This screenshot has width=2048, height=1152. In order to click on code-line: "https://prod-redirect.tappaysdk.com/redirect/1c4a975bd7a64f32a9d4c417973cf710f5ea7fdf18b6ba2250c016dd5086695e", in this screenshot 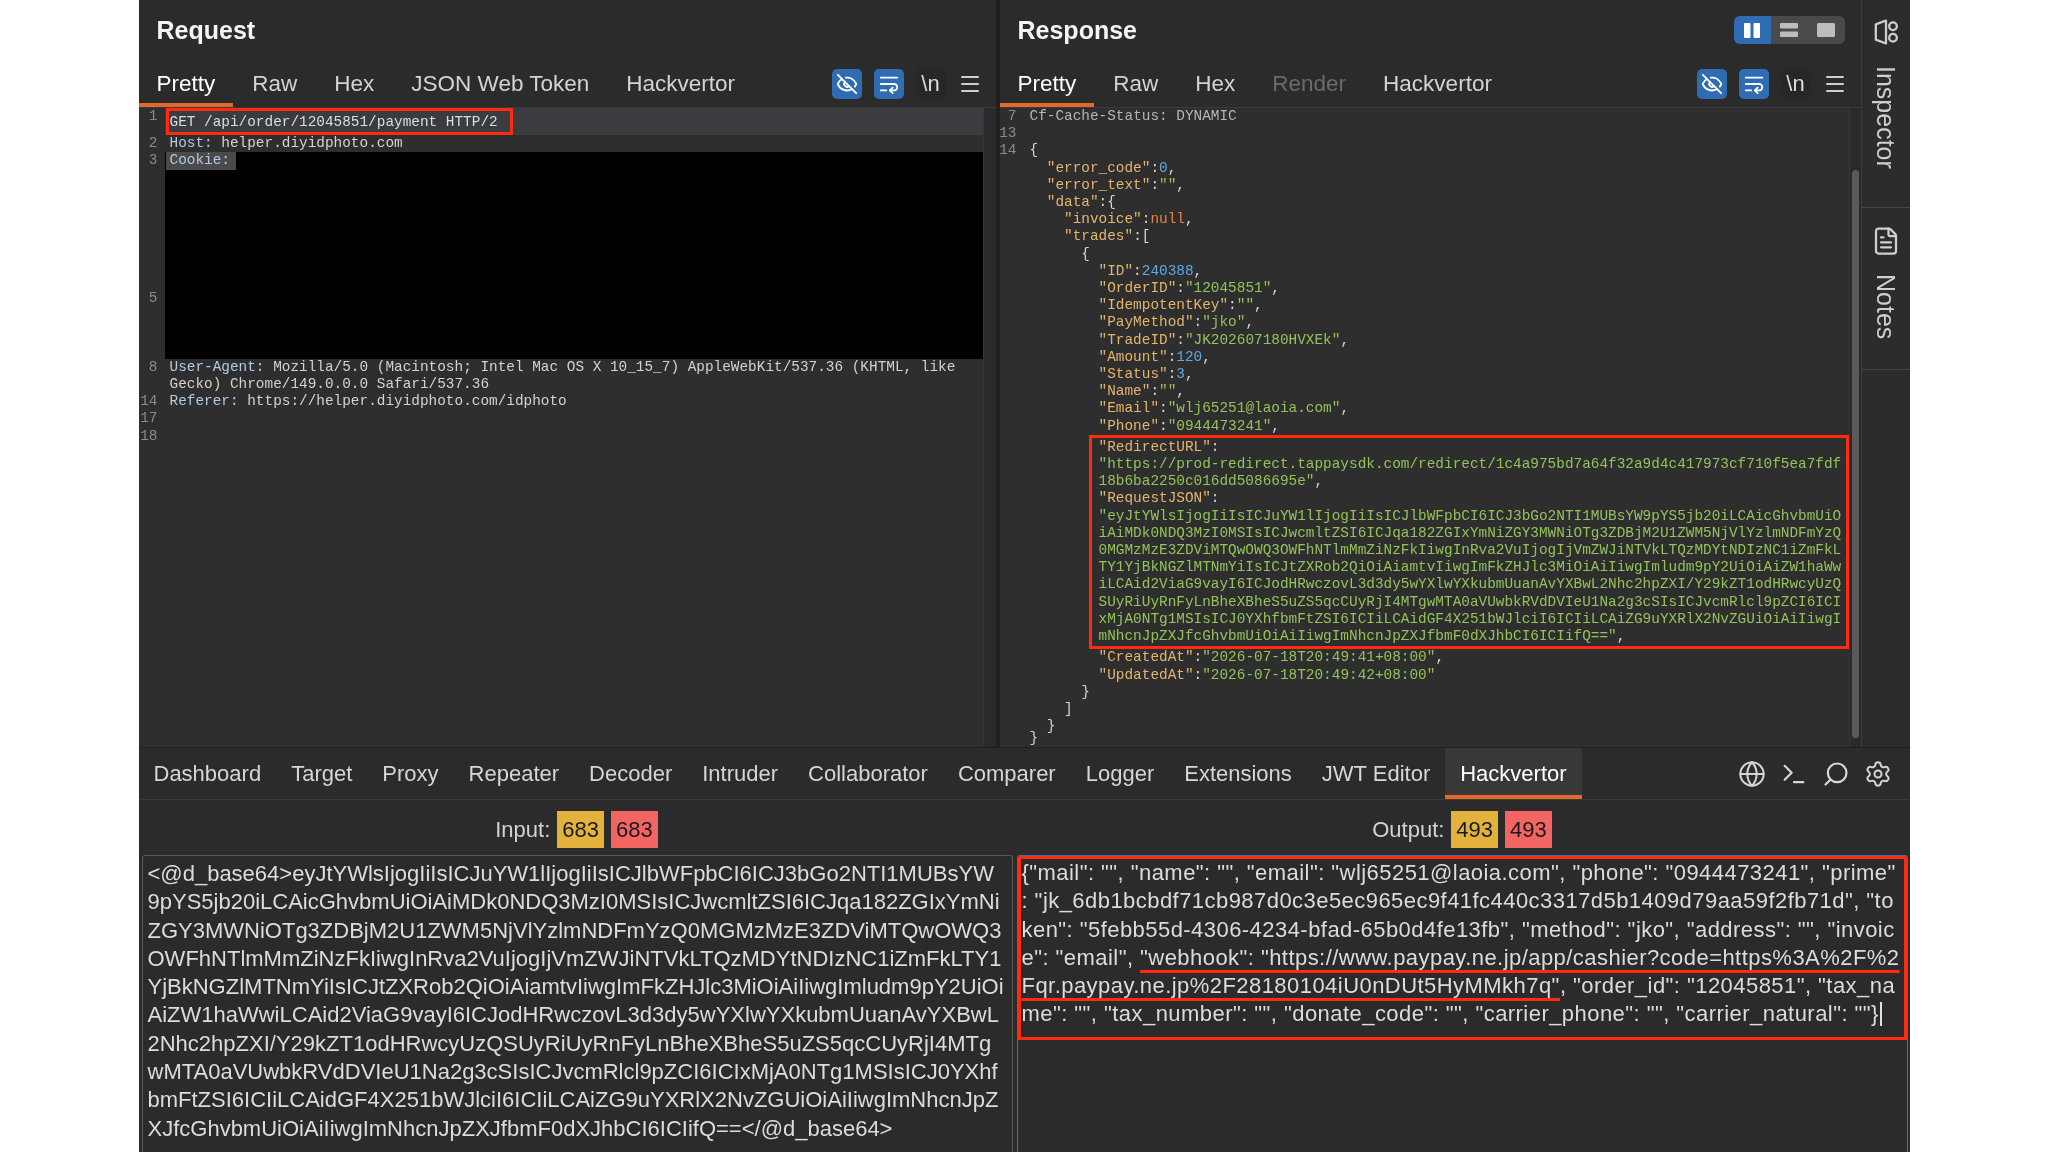, I will do `click(1470, 473)`.